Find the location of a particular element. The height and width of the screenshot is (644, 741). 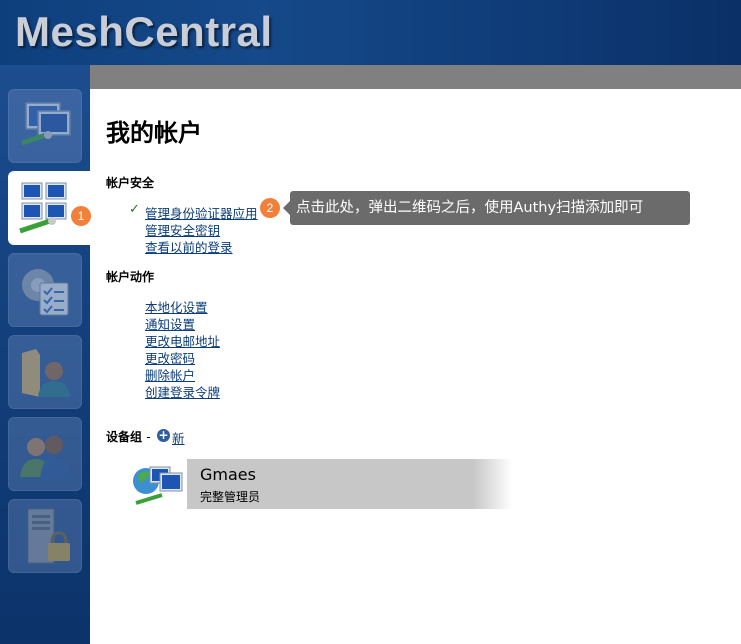

account-security-heading: 帐户安全 is located at coordinates (130, 183).